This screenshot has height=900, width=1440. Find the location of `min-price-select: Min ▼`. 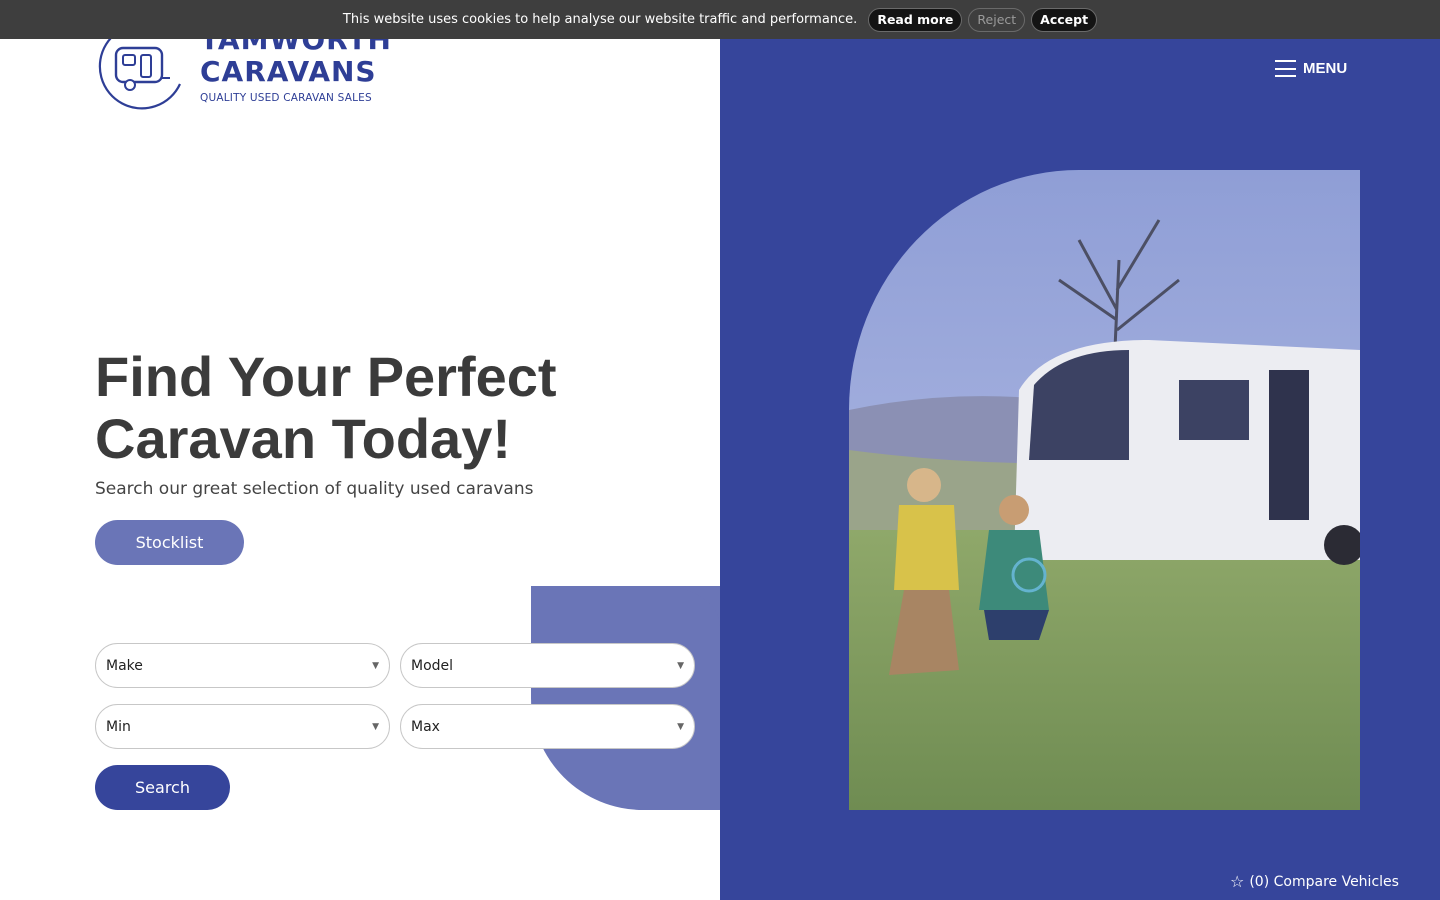

min-price-select: Min ▼ is located at coordinates (242, 726).